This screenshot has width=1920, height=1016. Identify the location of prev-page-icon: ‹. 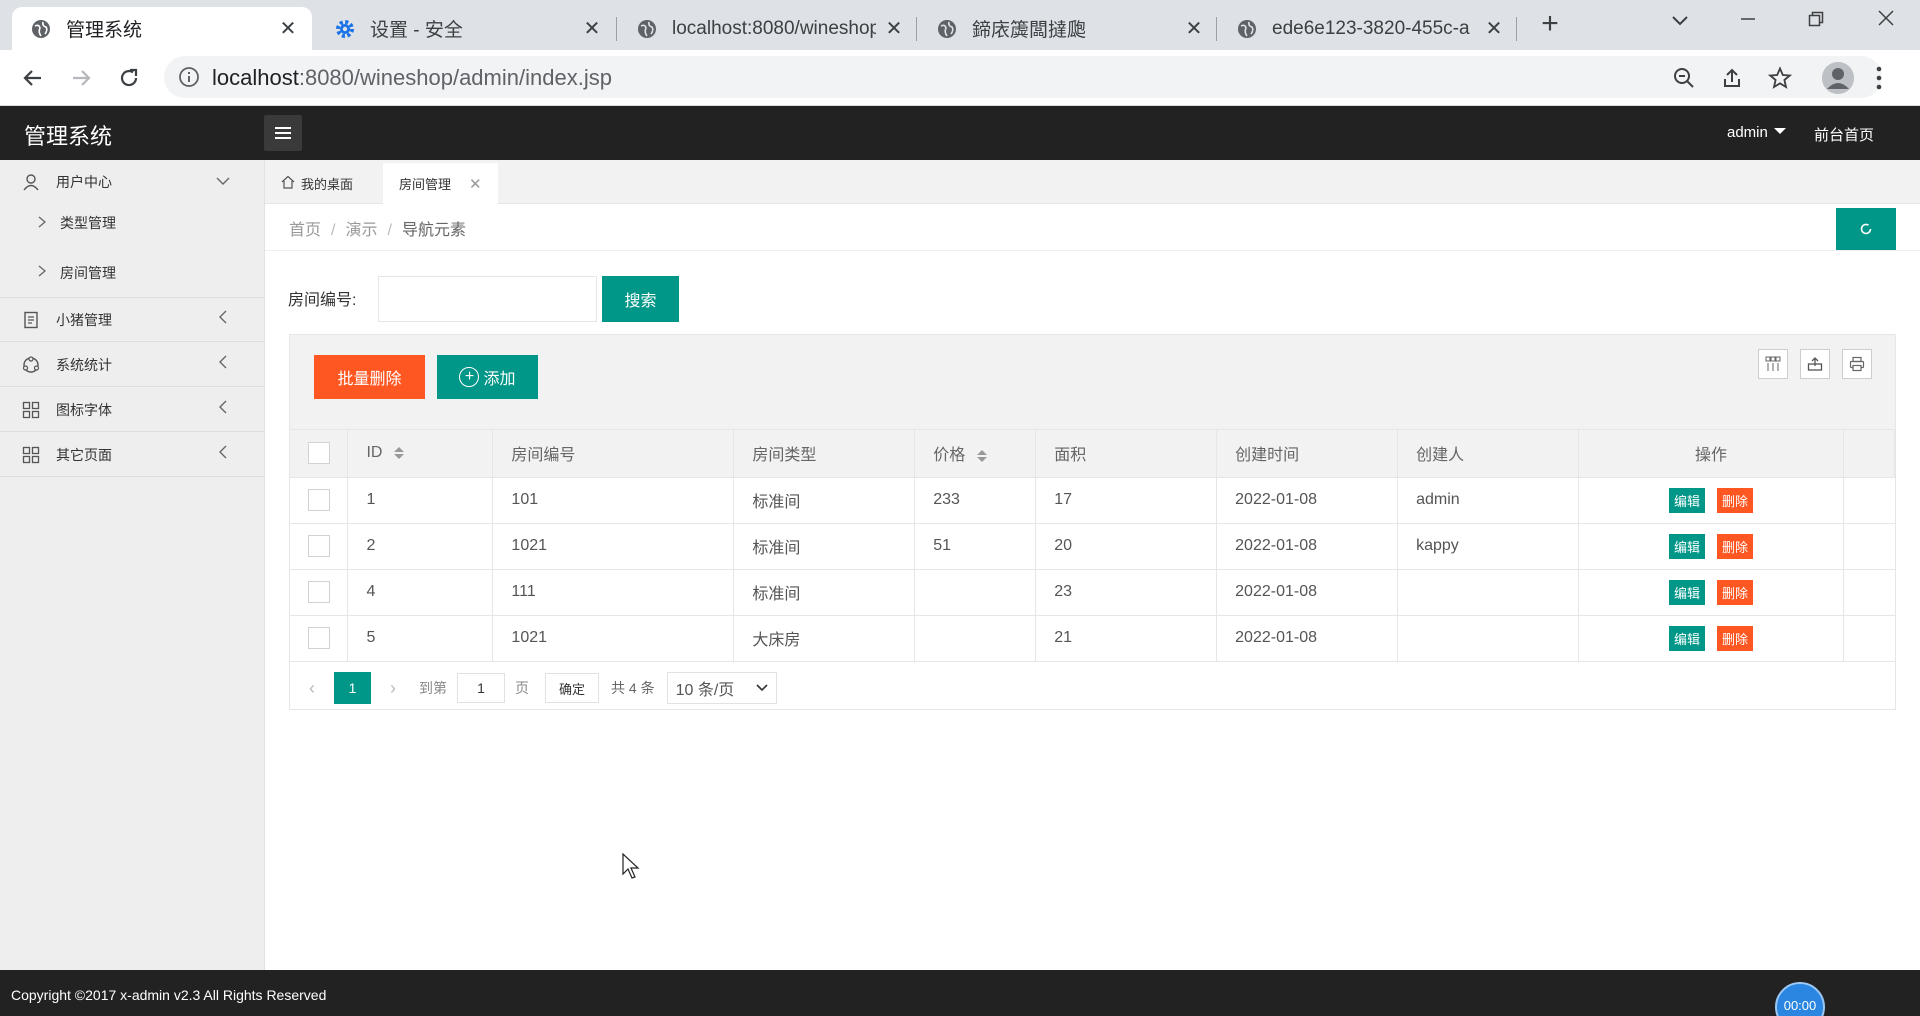
(312, 688).